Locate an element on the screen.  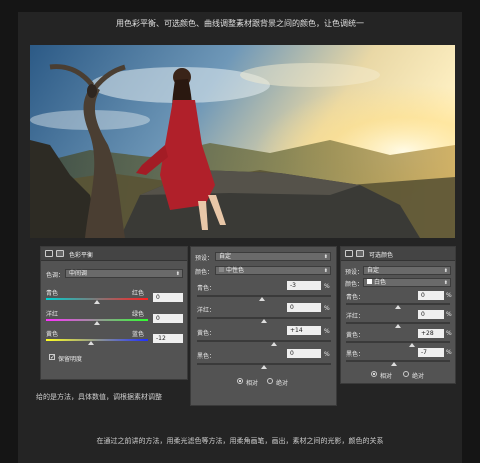
mid-caption: 给的是方法，具体数值，调根据素材调整 is located at coordinates (99, 397).